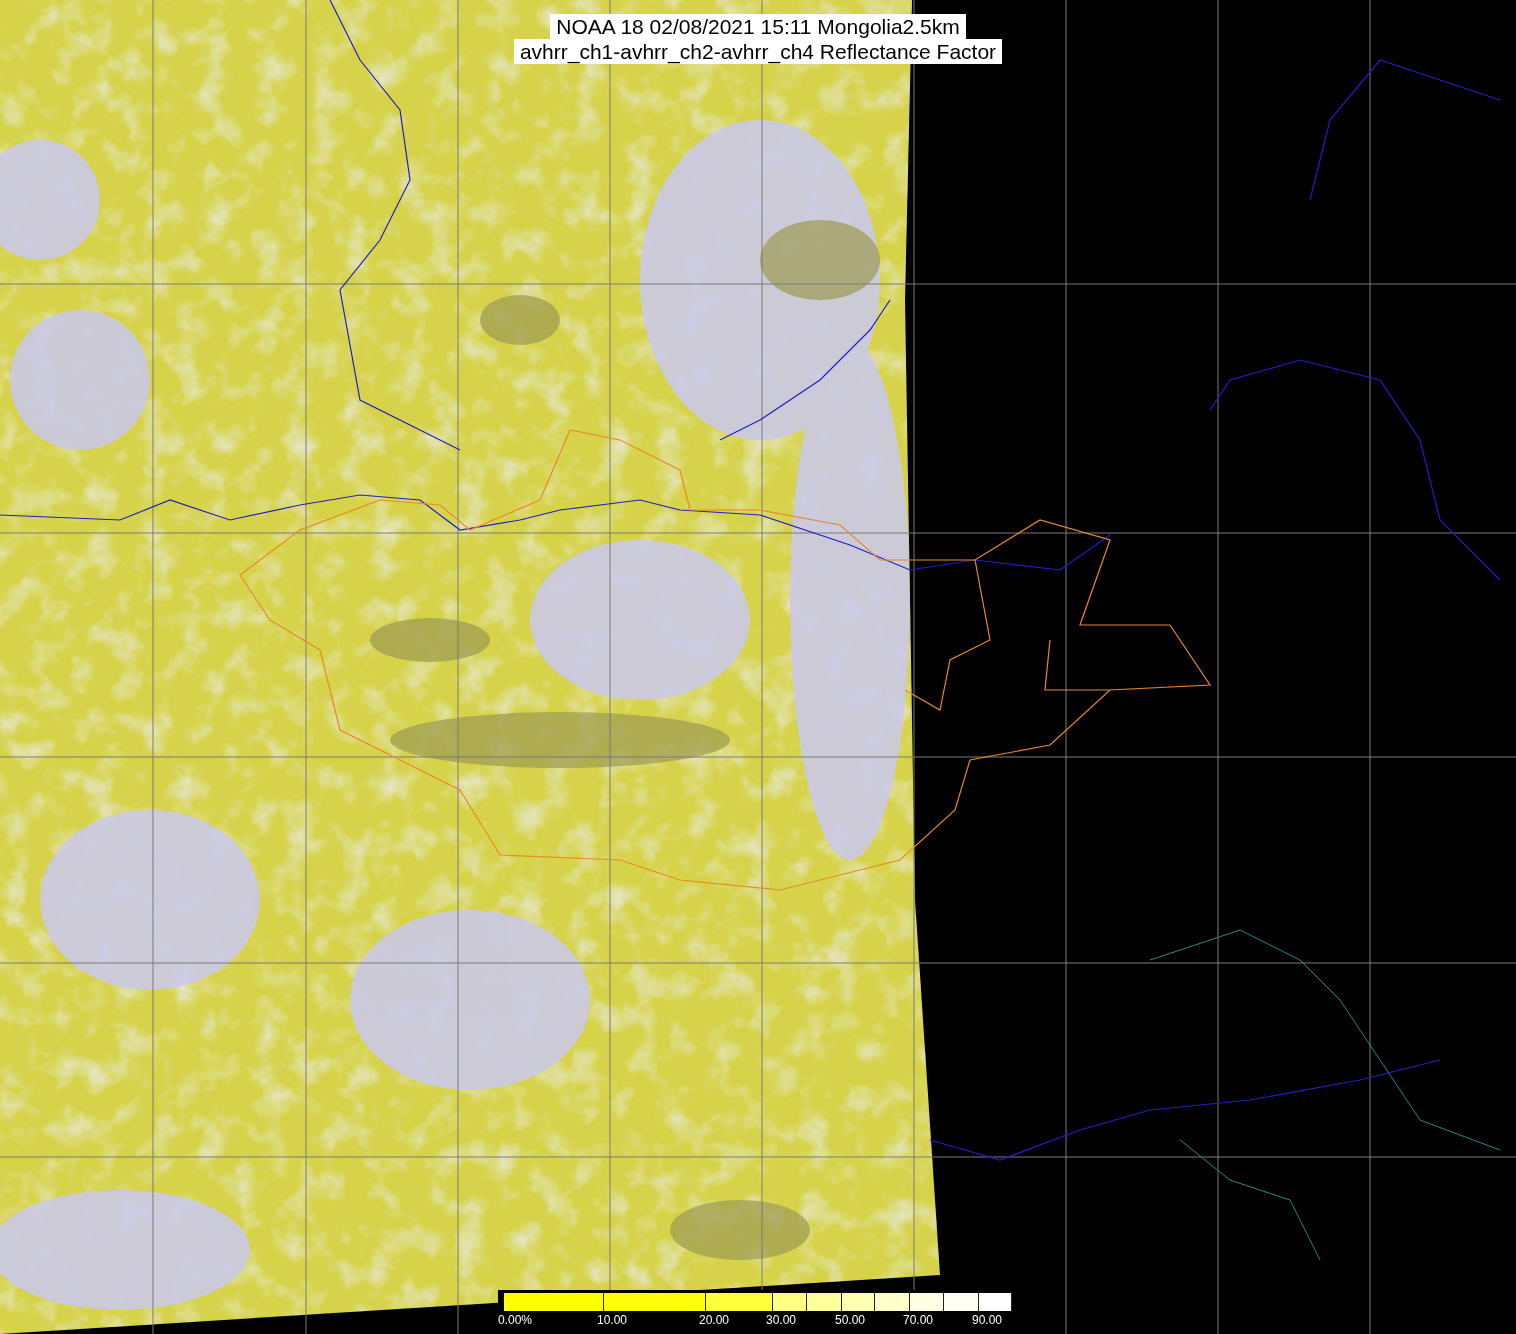 This screenshot has height=1334, width=1516. What do you see at coordinates (987, 1320) in the screenshot?
I see `scale-label: 90.00` at bounding box center [987, 1320].